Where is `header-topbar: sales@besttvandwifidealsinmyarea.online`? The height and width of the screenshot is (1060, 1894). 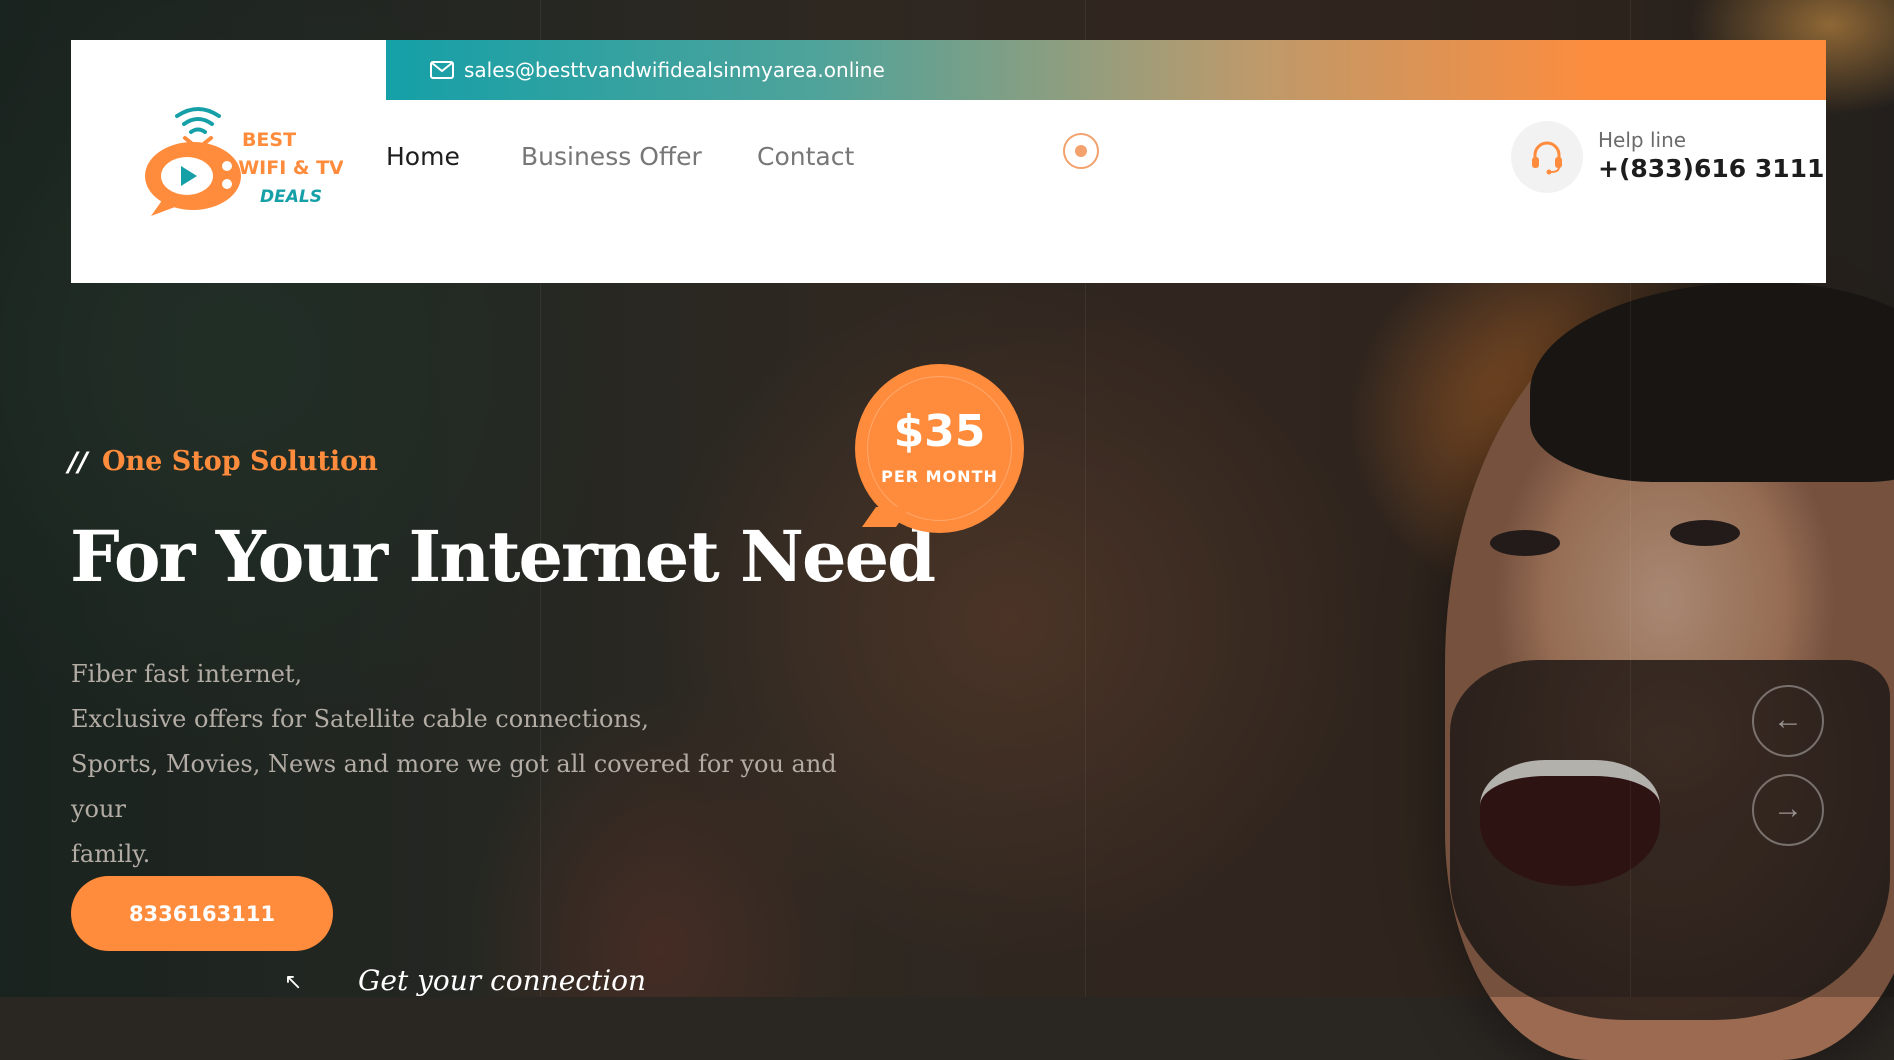
header-topbar: sales@besttvandwifidealsinmyarea.online is located at coordinates (1106, 70).